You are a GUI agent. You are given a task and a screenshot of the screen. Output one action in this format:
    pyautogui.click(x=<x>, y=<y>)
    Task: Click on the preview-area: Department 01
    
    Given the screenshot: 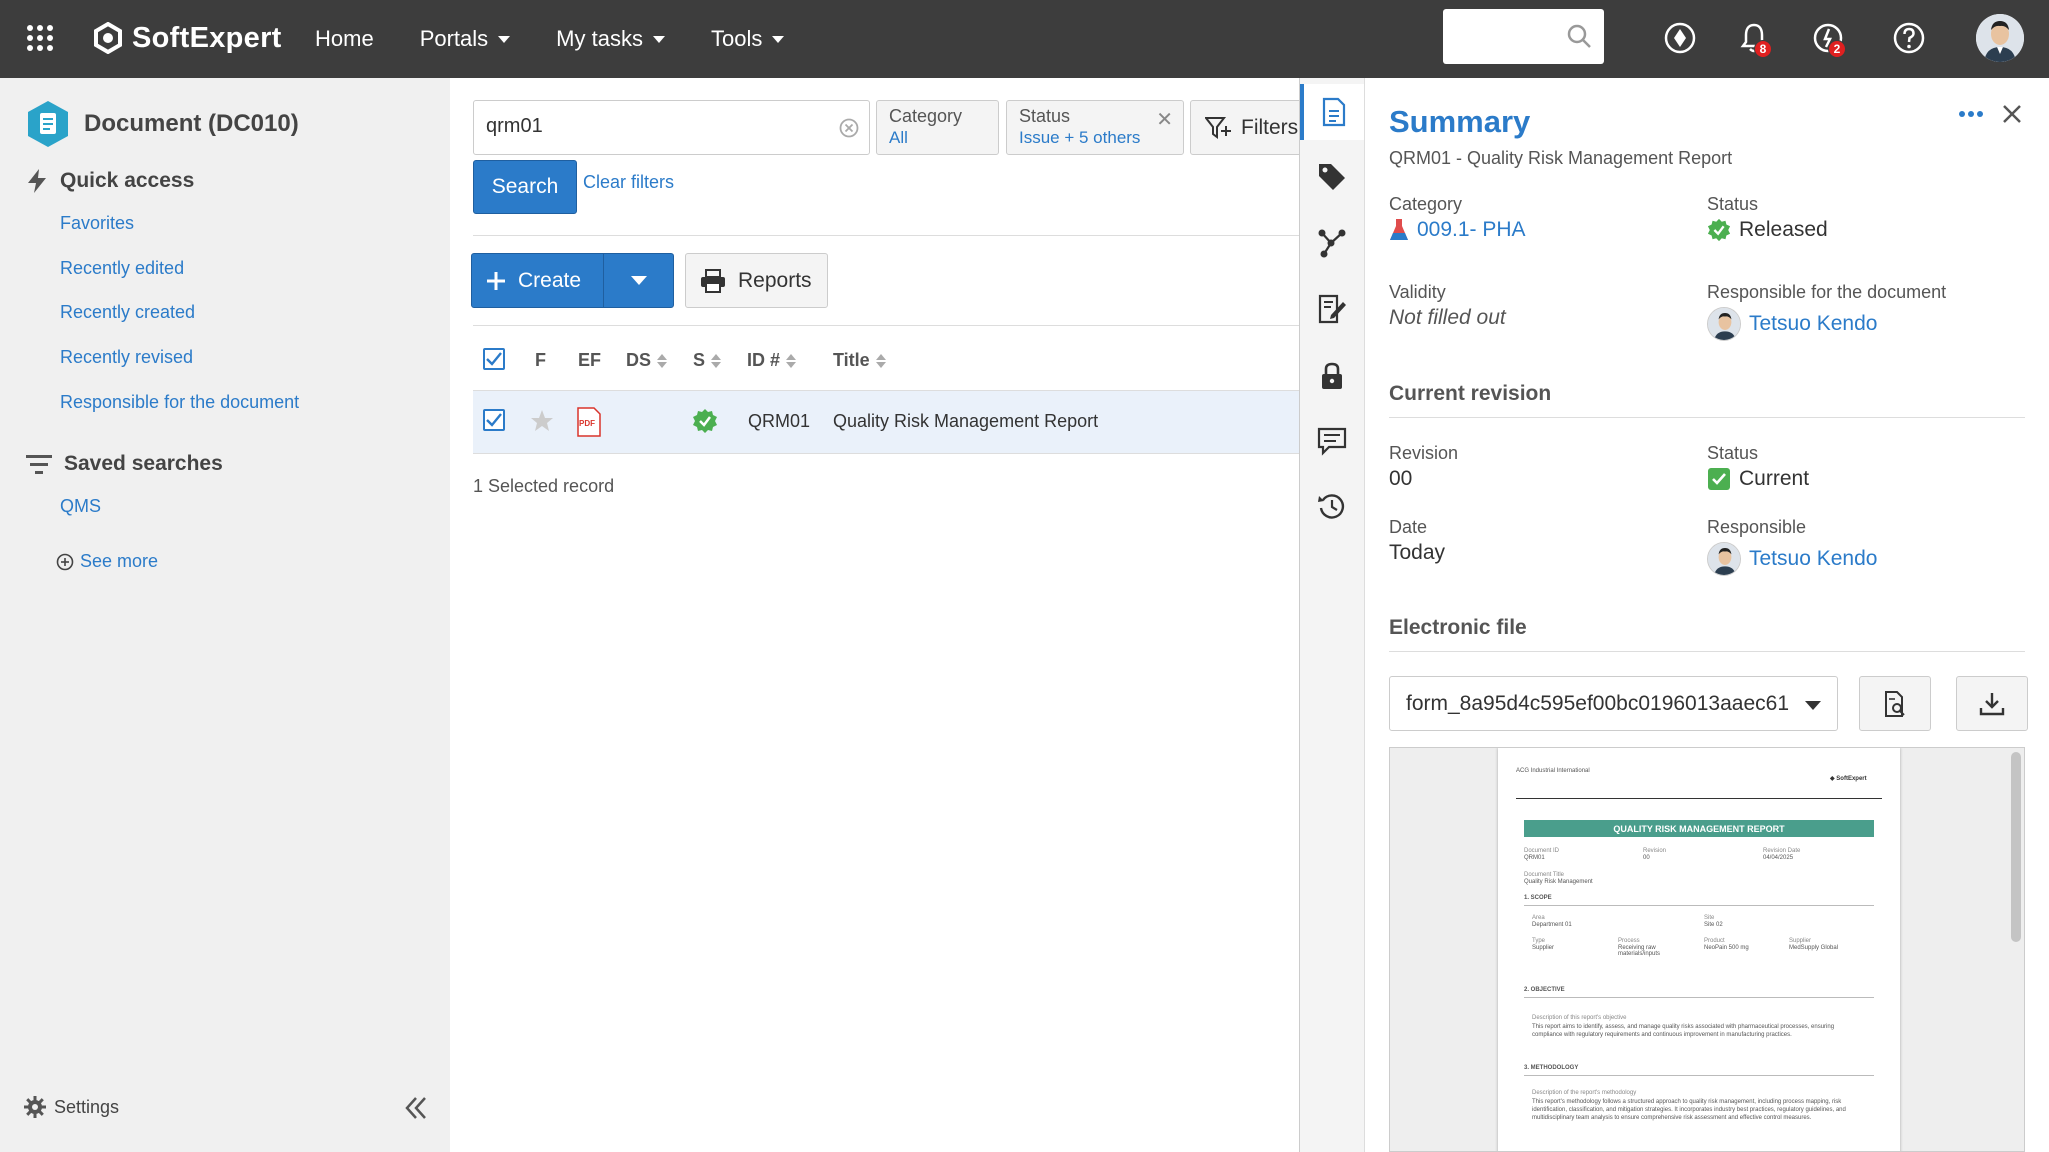 What is the action you would take?
    pyautogui.click(x=1552, y=925)
    